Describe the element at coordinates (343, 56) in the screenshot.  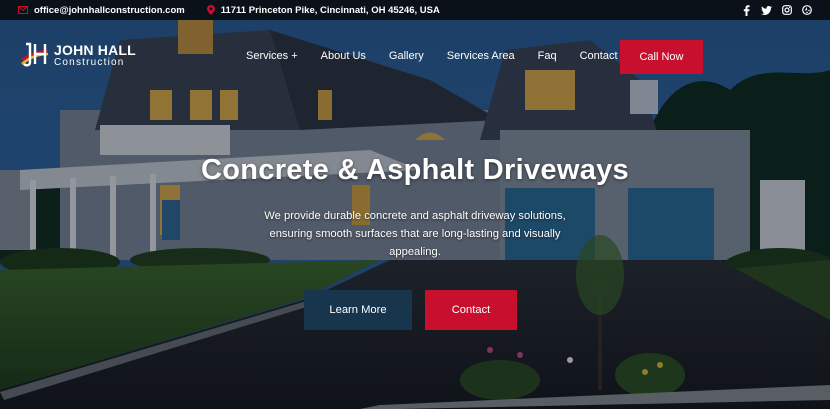
I see `nav-item-about-us: About Us` at that location.